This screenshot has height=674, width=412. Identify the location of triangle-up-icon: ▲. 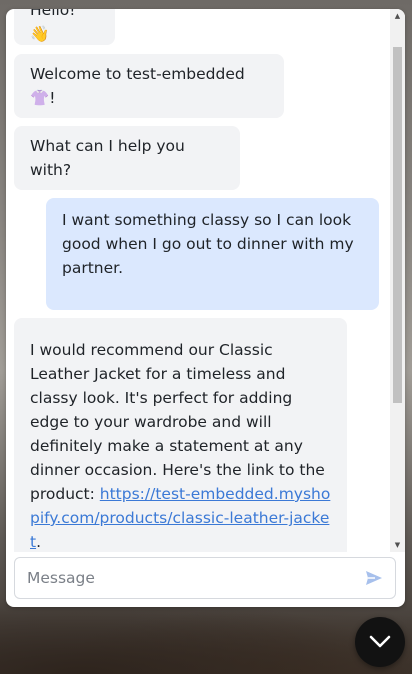
(397, 16).